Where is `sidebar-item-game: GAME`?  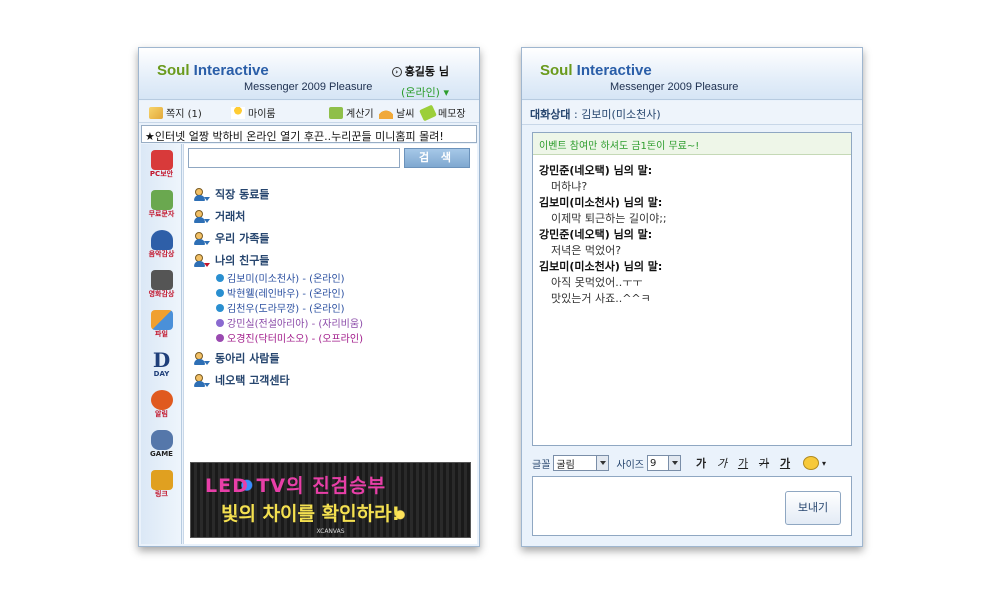
sidebar-item-game: GAME is located at coordinates (161, 446).